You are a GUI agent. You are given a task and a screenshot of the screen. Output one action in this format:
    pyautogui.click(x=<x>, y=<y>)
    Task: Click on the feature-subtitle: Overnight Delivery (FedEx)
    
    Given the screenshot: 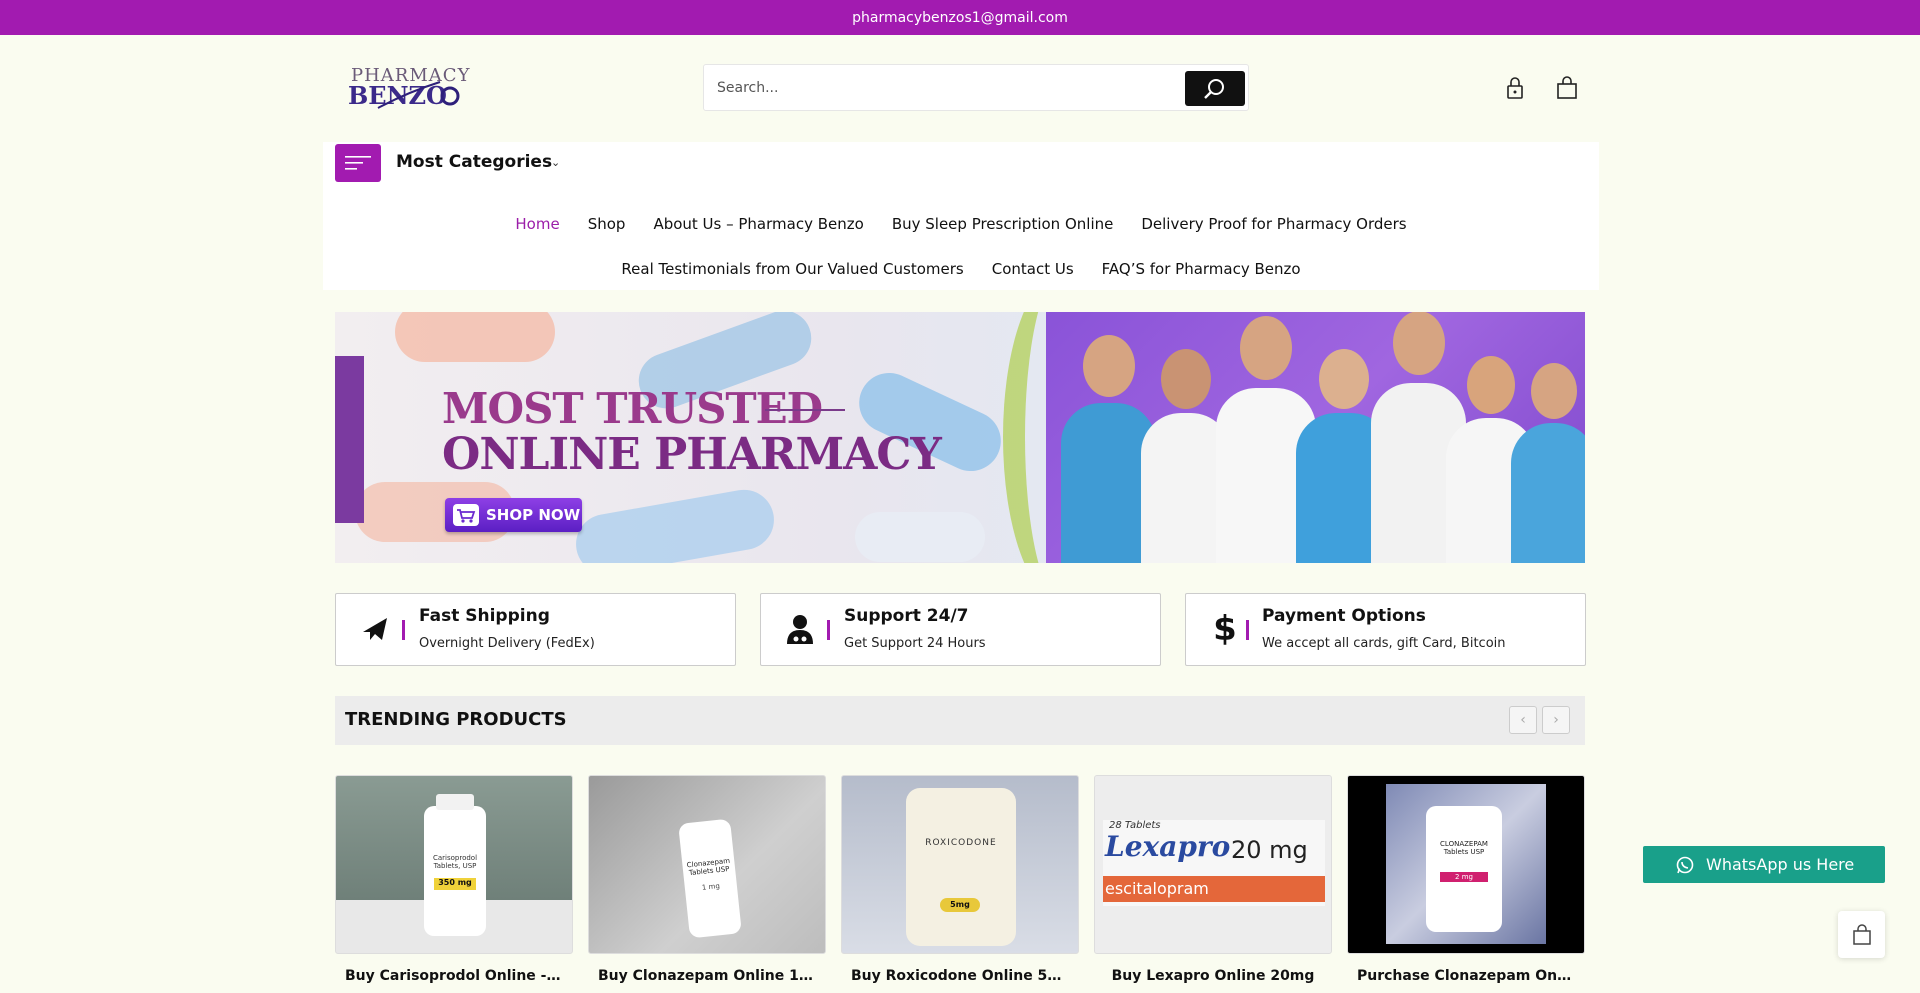 What is the action you would take?
    pyautogui.click(x=507, y=643)
    